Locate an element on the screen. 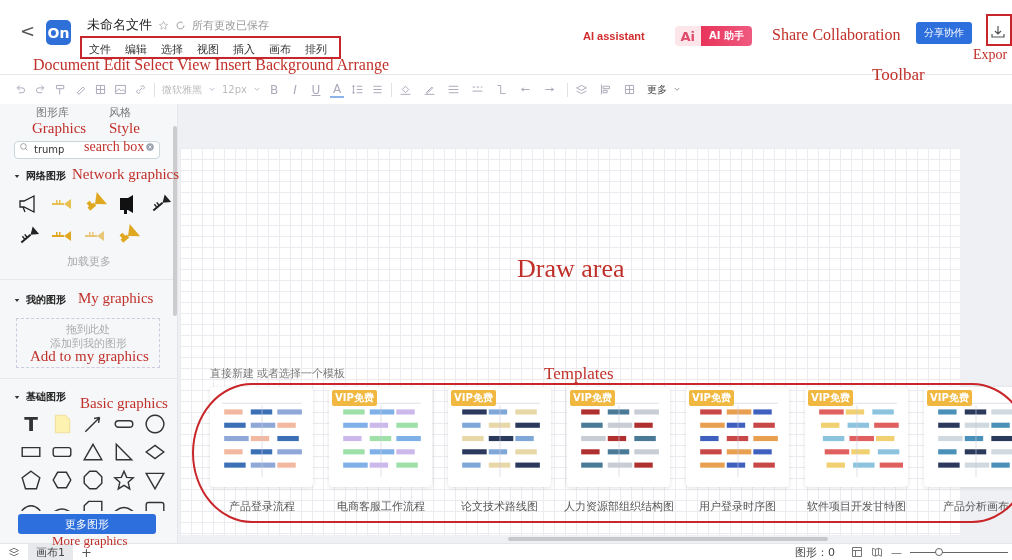  menu-item: 插入 is located at coordinates (244, 50).